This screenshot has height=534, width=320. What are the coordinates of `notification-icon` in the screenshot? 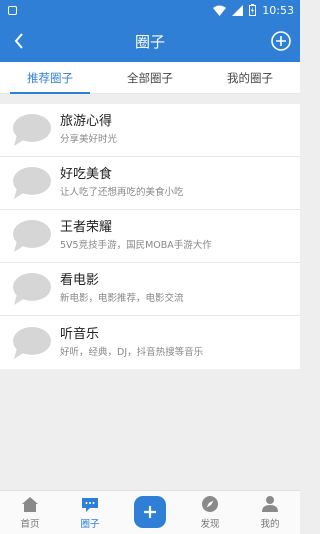 It's located at (12, 10).